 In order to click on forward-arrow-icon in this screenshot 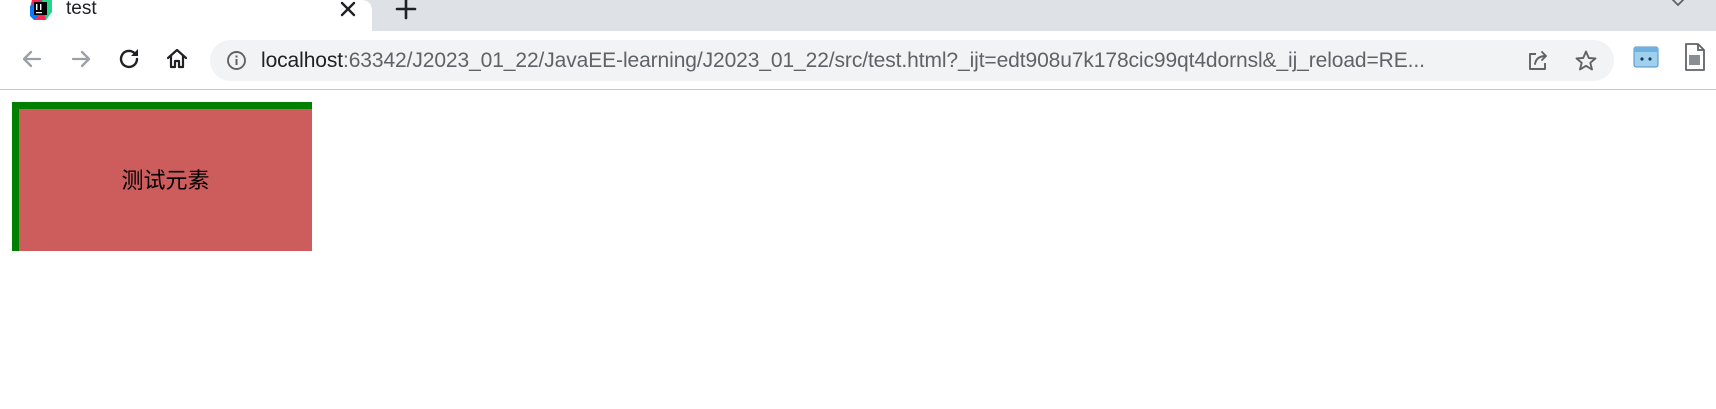, I will do `click(81, 59)`.